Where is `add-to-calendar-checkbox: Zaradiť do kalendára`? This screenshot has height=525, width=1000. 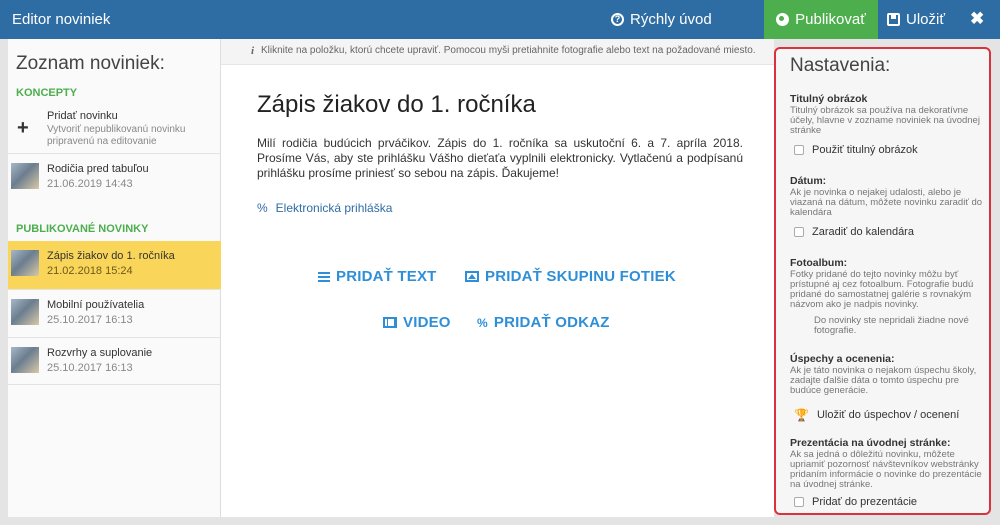
add-to-calendar-checkbox: Zaradiť do kalendára is located at coordinates (890, 232).